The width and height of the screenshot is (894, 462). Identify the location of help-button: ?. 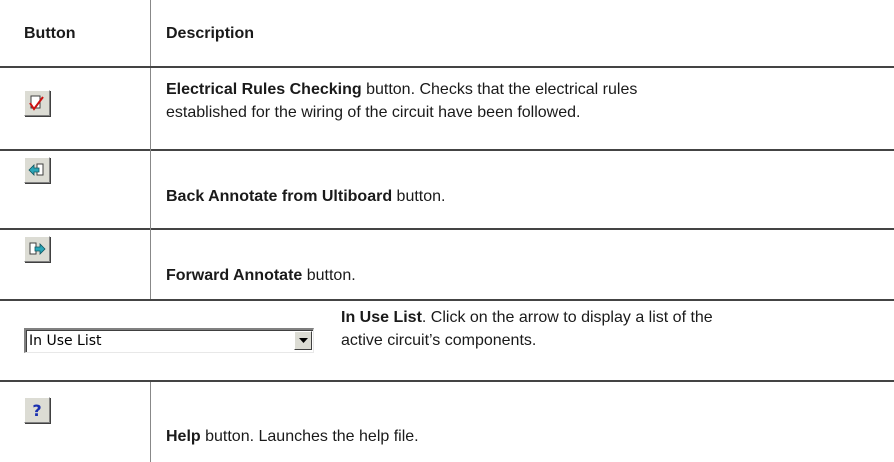
(37, 410).